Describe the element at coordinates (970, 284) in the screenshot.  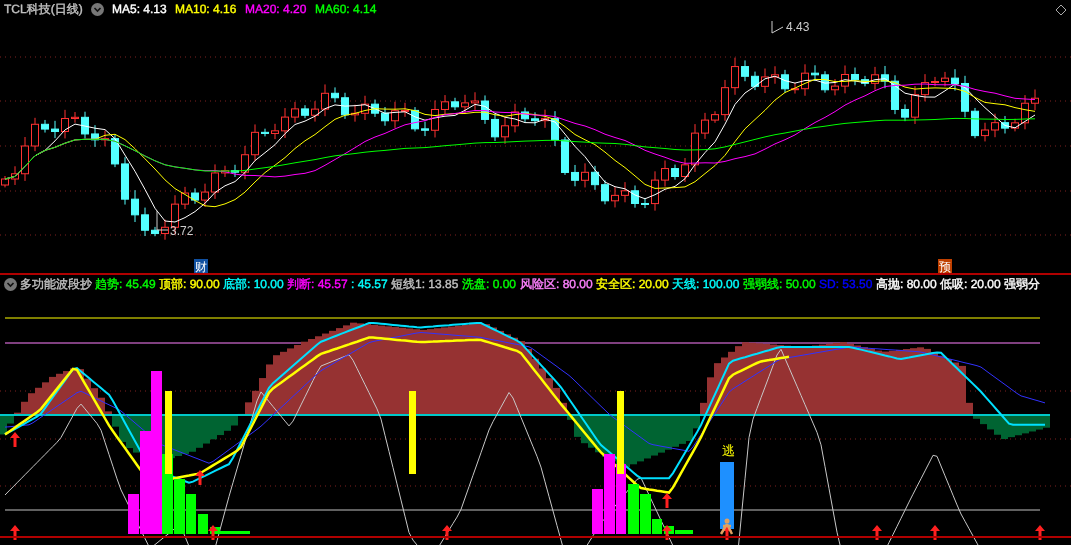
I see `indicator-value: 低吸: 20.00` at that location.